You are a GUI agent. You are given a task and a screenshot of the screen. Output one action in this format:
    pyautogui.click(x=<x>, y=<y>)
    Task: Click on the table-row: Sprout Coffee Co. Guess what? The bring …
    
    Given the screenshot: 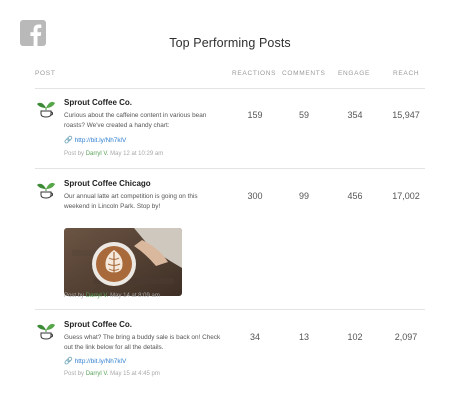 What is the action you would take?
    pyautogui.click(x=230, y=352)
    